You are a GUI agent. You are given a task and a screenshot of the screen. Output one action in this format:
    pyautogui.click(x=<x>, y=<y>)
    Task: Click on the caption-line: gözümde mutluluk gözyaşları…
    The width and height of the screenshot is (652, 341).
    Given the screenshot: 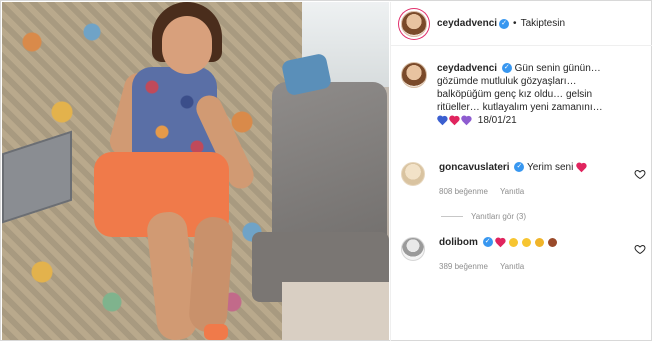 What is the action you would take?
    pyautogui.click(x=507, y=81)
    